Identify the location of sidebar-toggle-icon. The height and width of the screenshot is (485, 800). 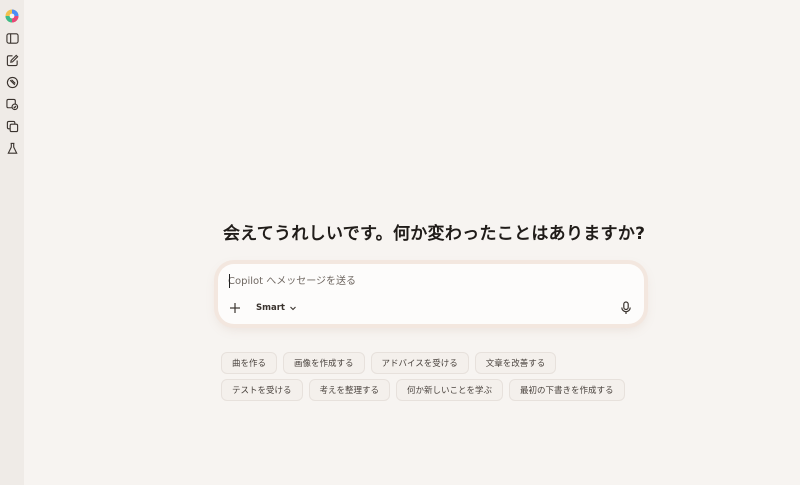
(12, 38).